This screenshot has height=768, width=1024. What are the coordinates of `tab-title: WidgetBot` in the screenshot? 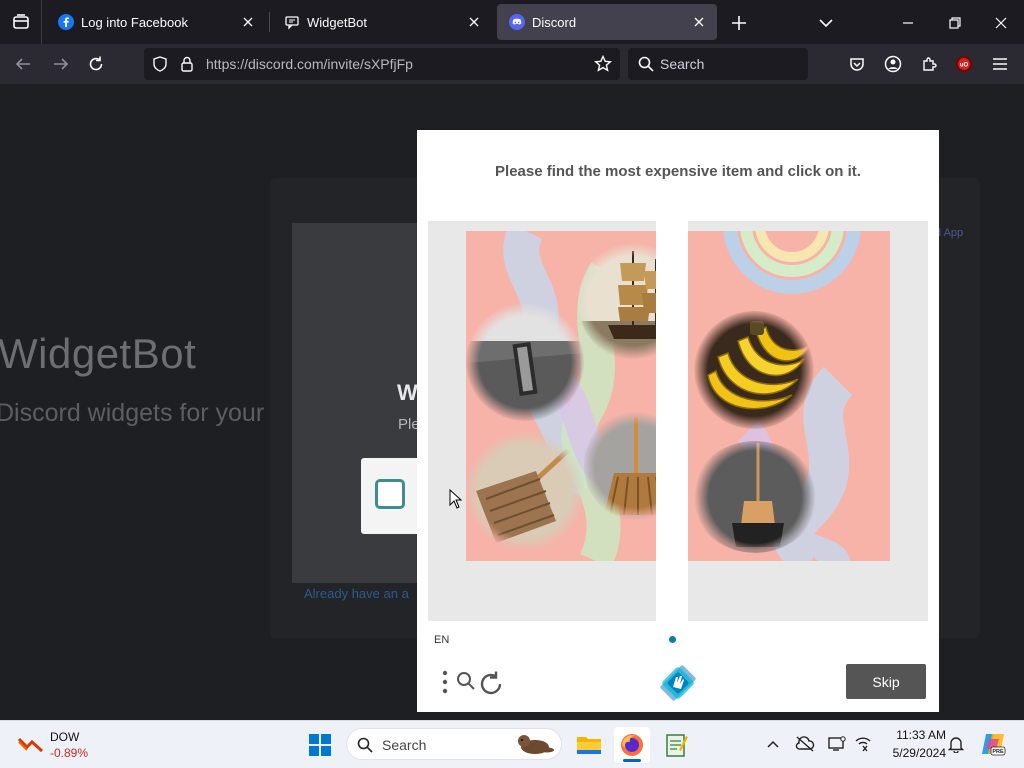 It's located at (337, 22).